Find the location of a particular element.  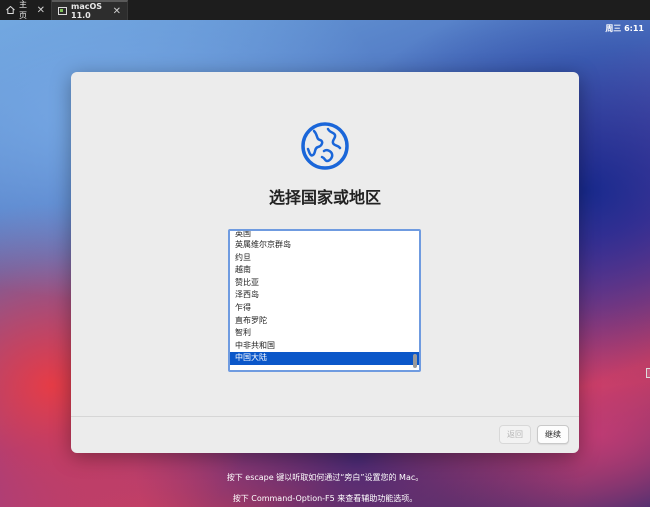

vm-tab-bar: 主页 ✕ macOS 11.0 ✕ is located at coordinates (325, 10).